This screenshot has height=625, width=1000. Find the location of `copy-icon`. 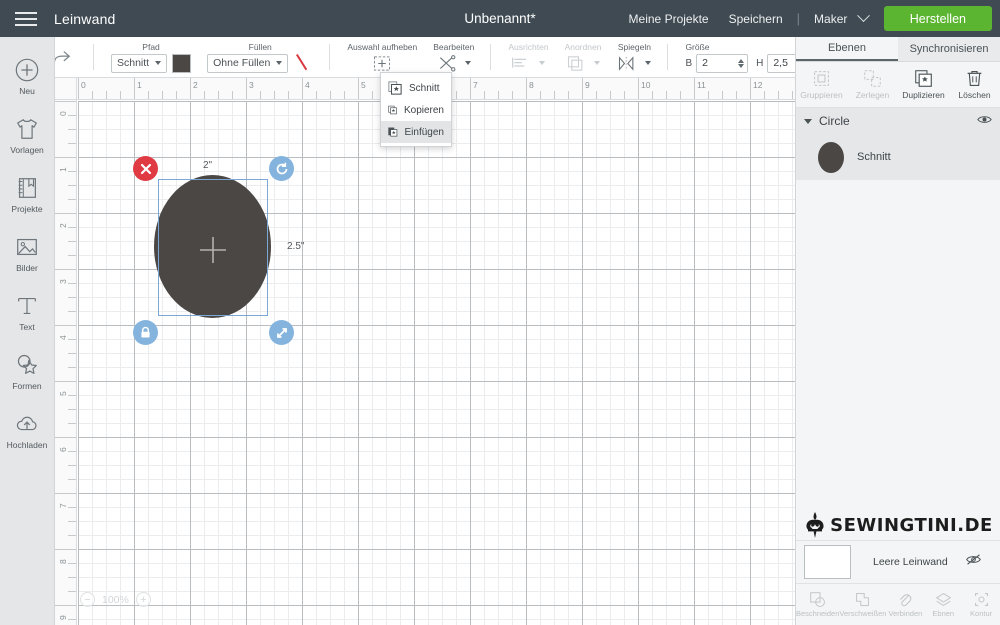

copy-icon is located at coordinates (392, 110).